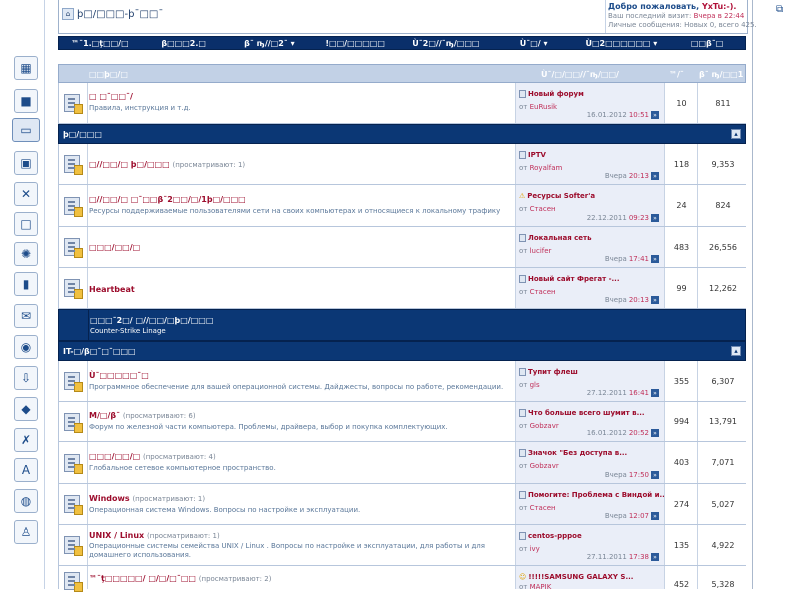  What do you see at coordinates (26, 284) in the screenshot?
I see `flag-icon: ▮` at bounding box center [26, 284].